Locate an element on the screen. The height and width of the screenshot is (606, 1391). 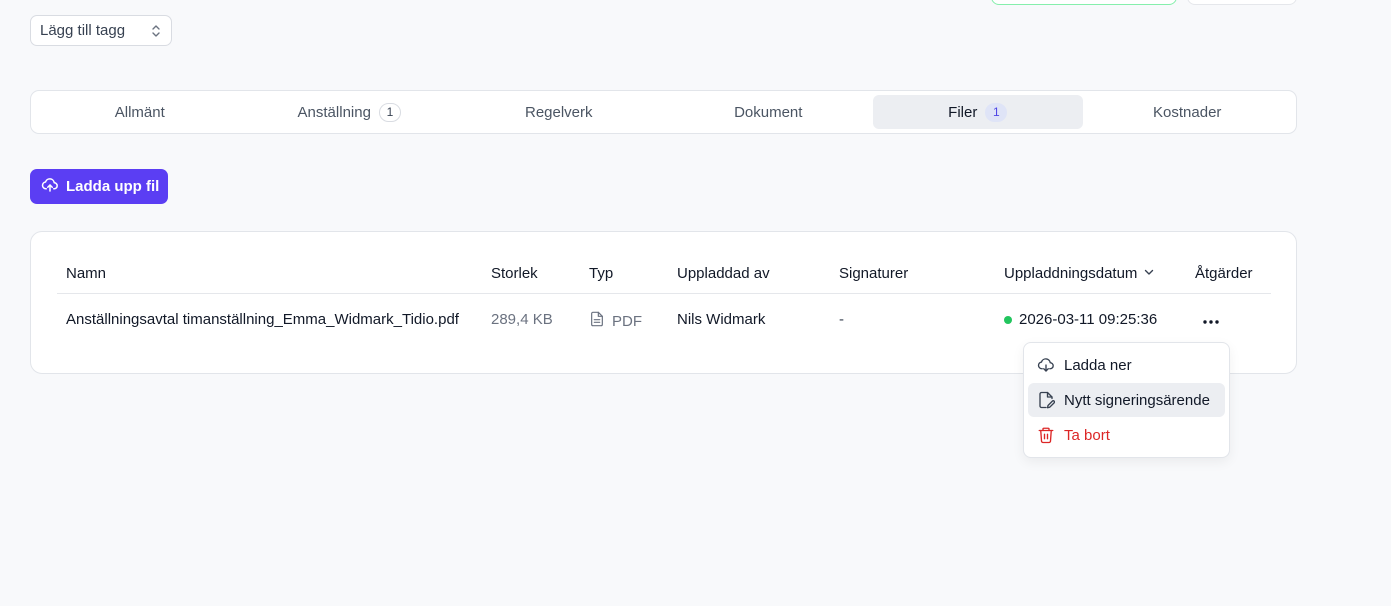
tab-label: Filer is located at coordinates (963, 112).